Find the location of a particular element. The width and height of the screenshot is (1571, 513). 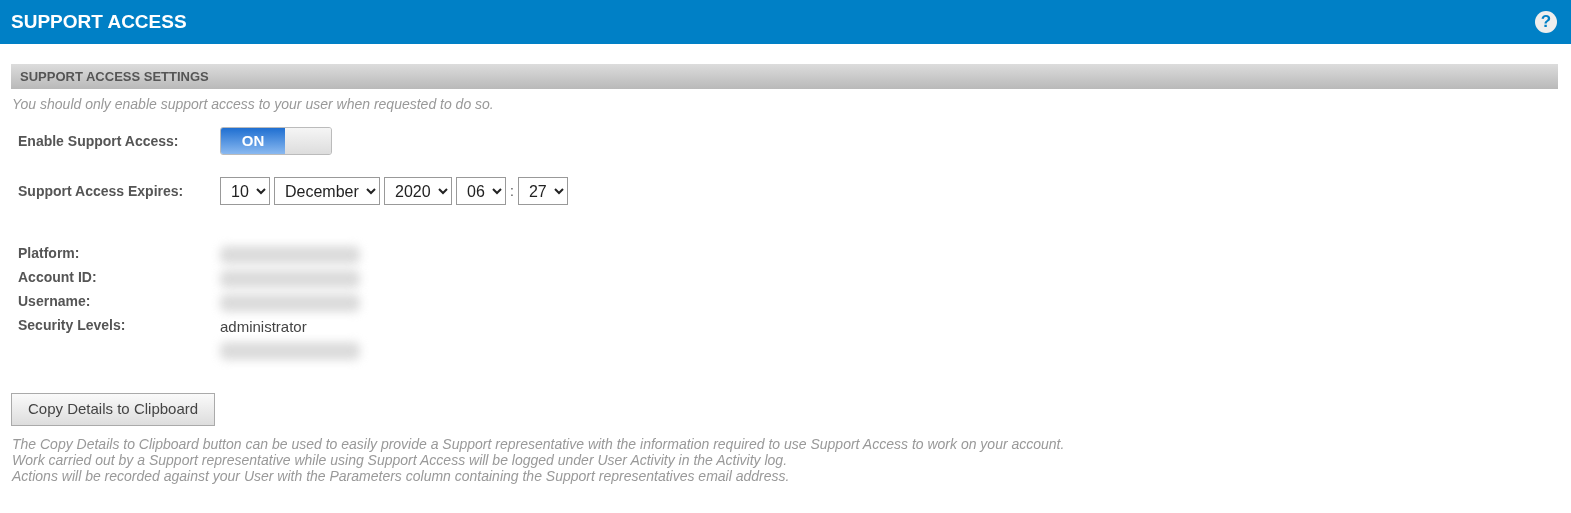

dropdown: 06 is located at coordinates (481, 191).